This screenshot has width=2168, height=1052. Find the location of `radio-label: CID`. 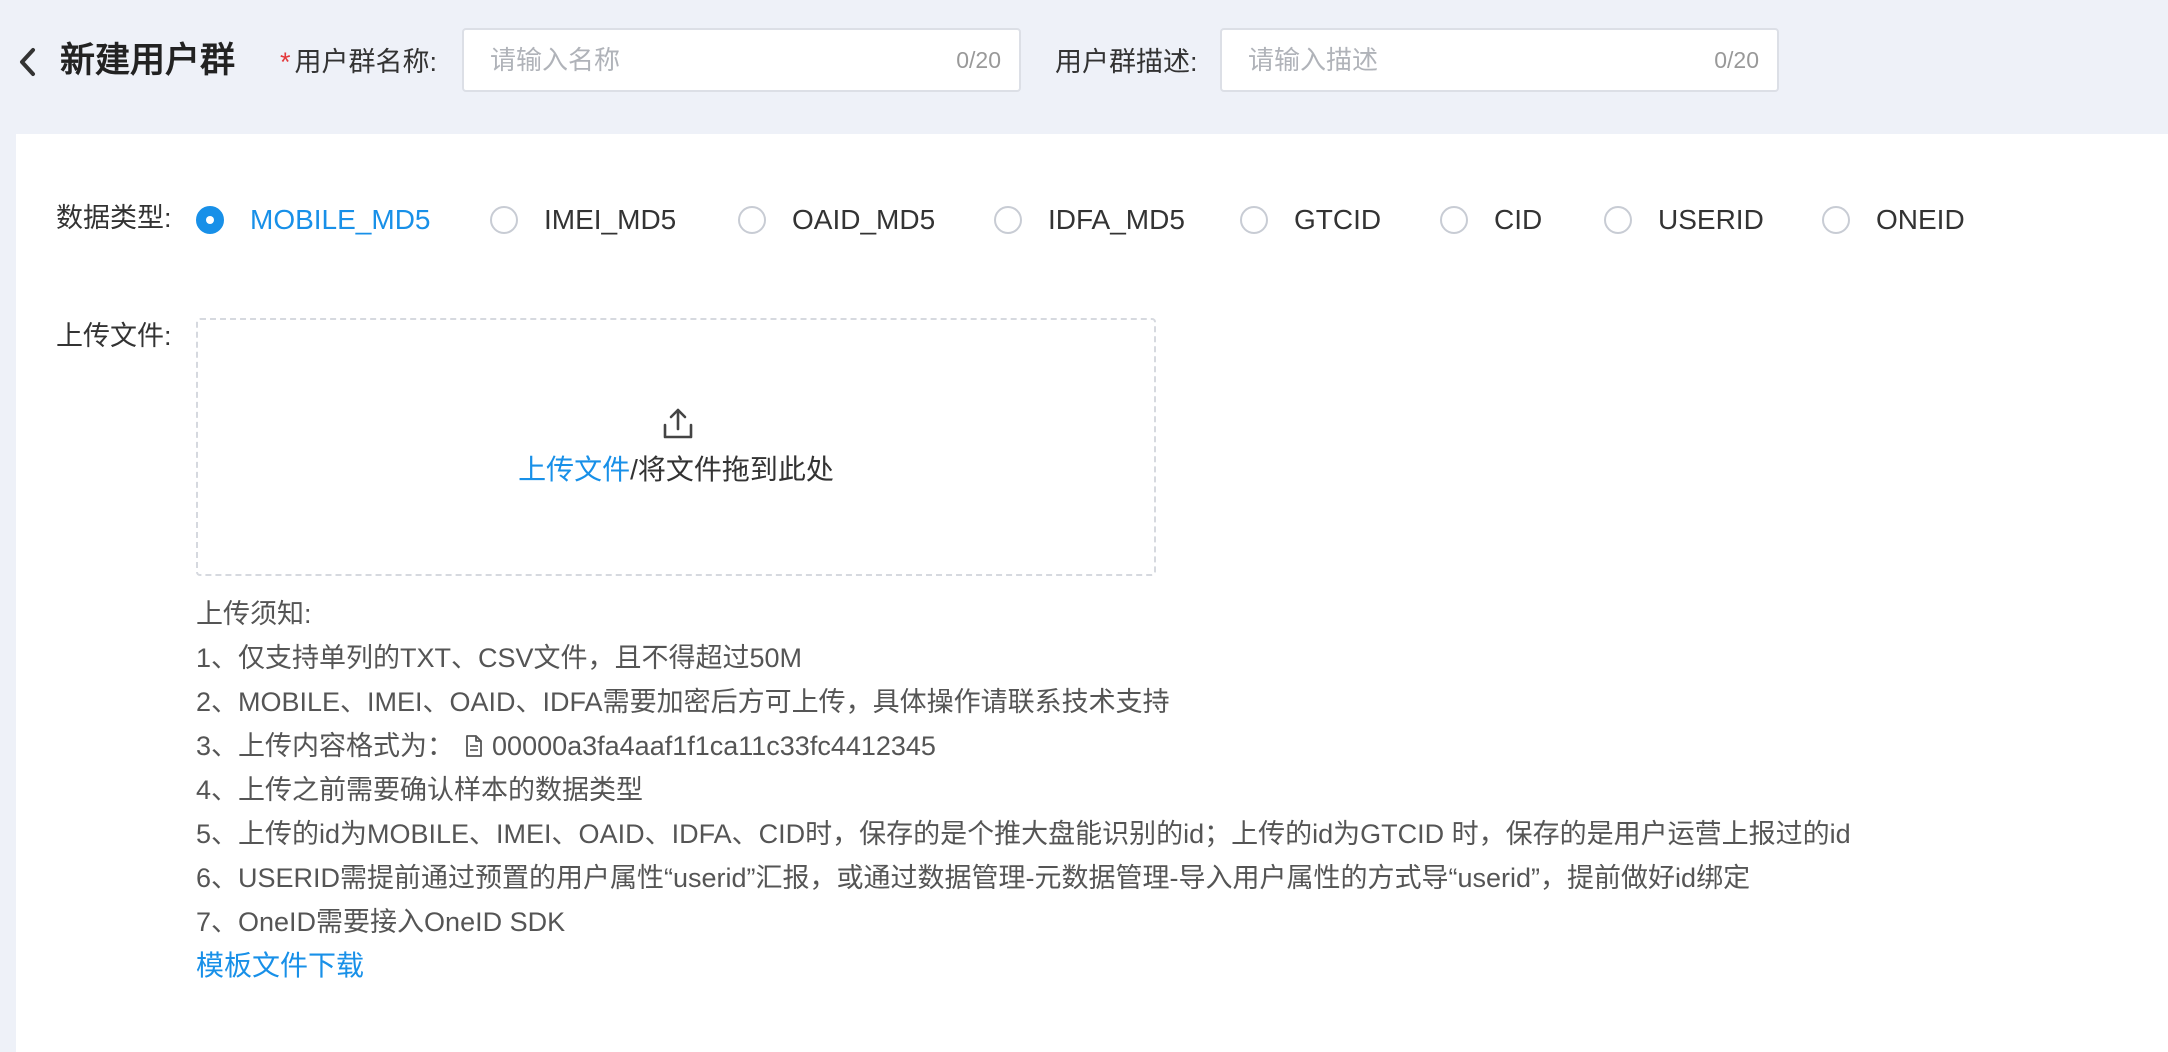

radio-label: CID is located at coordinates (1518, 219).